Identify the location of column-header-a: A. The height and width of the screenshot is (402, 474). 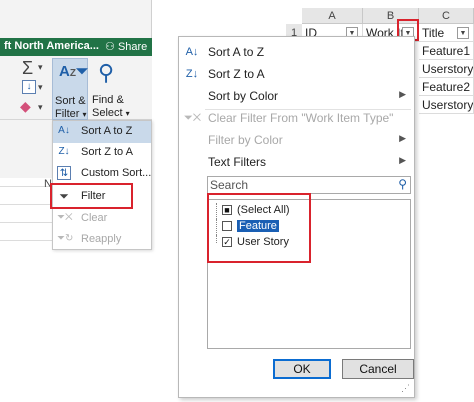
(332, 16).